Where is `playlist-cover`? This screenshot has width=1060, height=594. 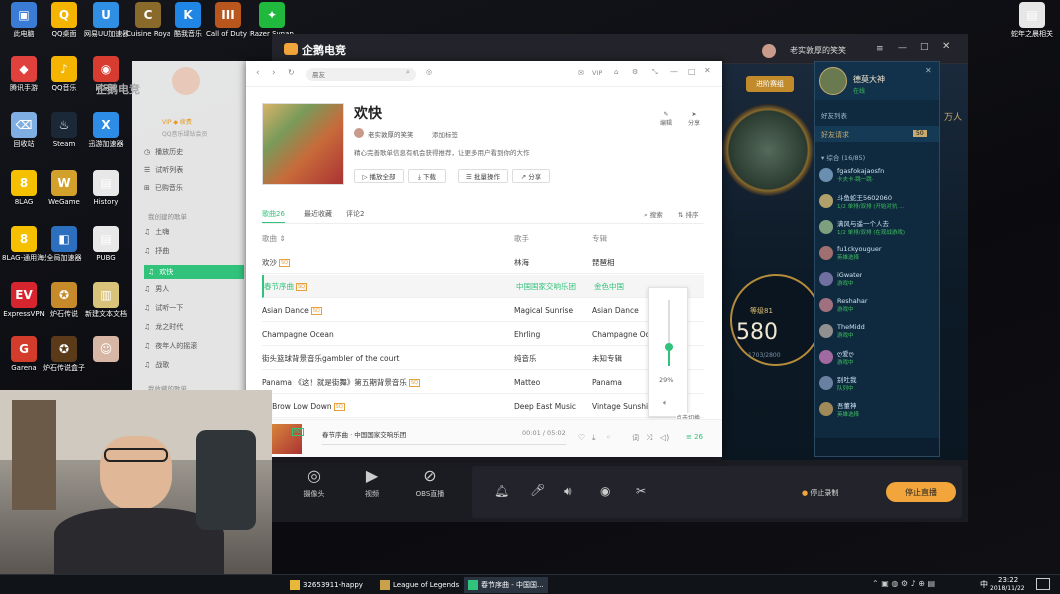 playlist-cover is located at coordinates (303, 144).